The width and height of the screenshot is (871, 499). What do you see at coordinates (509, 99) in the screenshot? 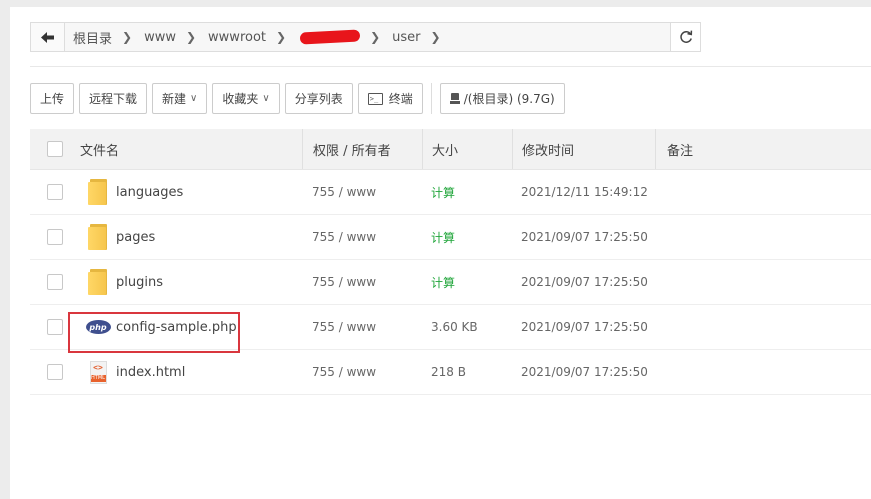
I see `disk-label: /(根目录) (9.7G)` at bounding box center [509, 99].